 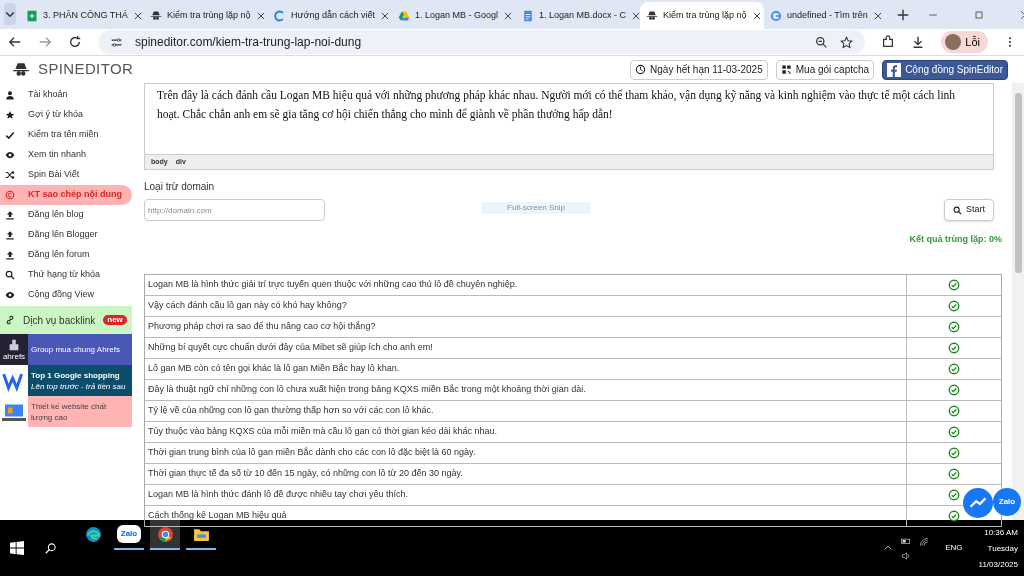 What do you see at coordinates (526, 410) in the screenshot?
I see `table-cell: Tỷ lệ về của những con lô gan thường thấp hơn so với các con lô khác.` at bounding box center [526, 410].